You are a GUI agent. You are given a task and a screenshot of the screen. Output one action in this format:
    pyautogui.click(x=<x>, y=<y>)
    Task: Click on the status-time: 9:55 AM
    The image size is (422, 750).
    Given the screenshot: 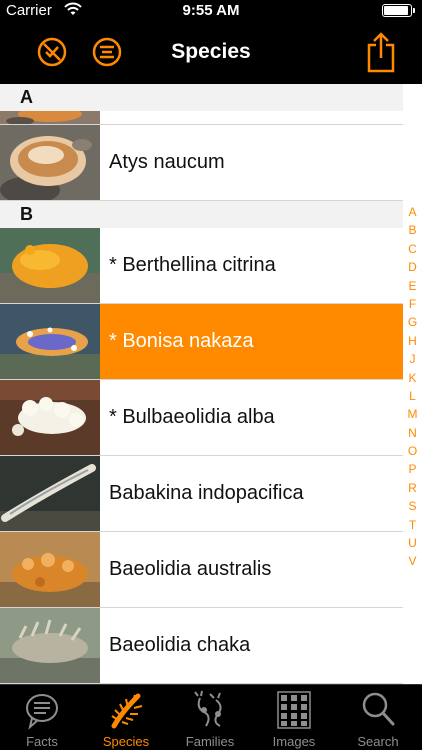 What is the action you would take?
    pyautogui.click(x=211, y=10)
    